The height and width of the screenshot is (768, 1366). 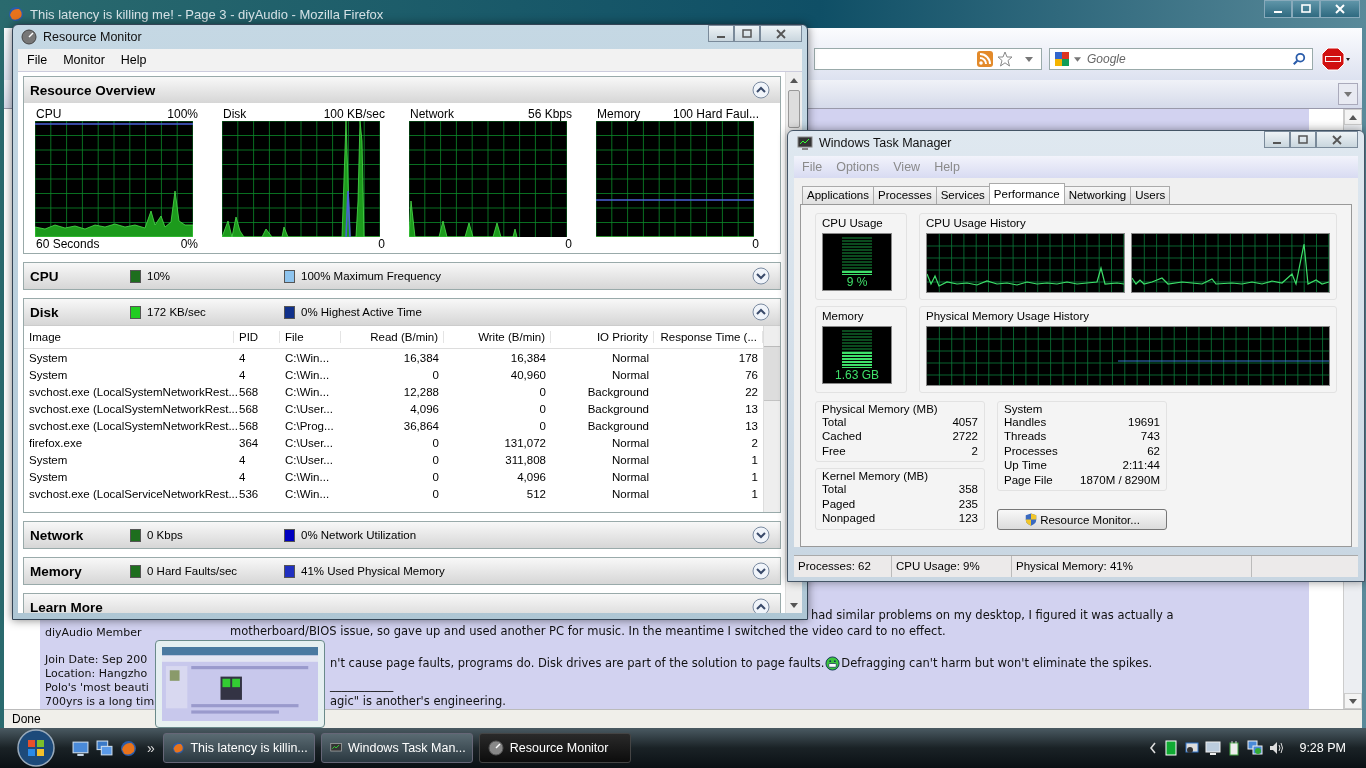 What do you see at coordinates (402, 535) in the screenshot?
I see `section-header: Network 0 Kbps 0% Network Utilization` at bounding box center [402, 535].